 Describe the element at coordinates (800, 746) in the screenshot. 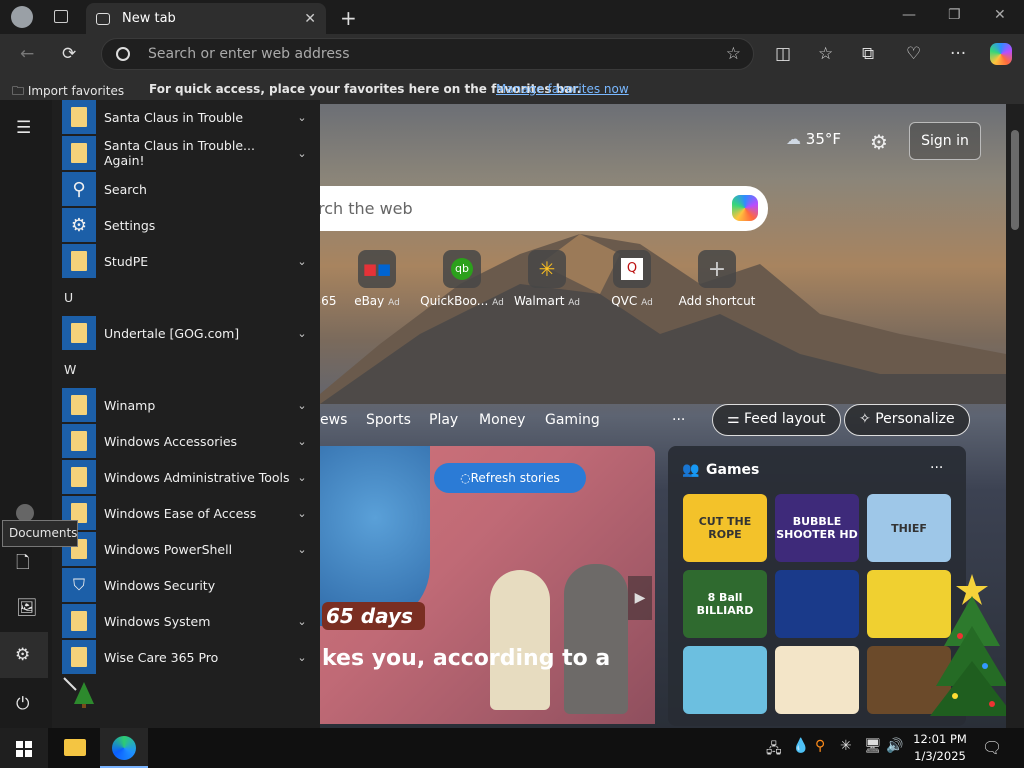

I see `tray-drop-icon: 💧` at that location.